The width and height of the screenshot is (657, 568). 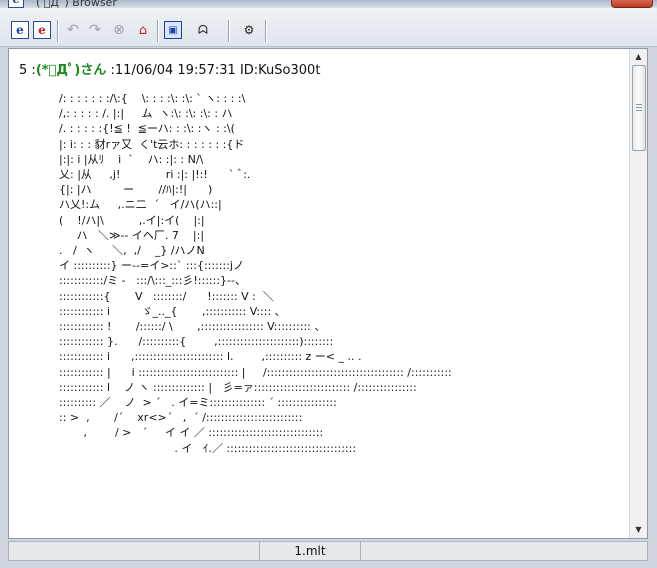 I want to click on scroll-up-arrow-icon: ▲, so click(x=638, y=57).